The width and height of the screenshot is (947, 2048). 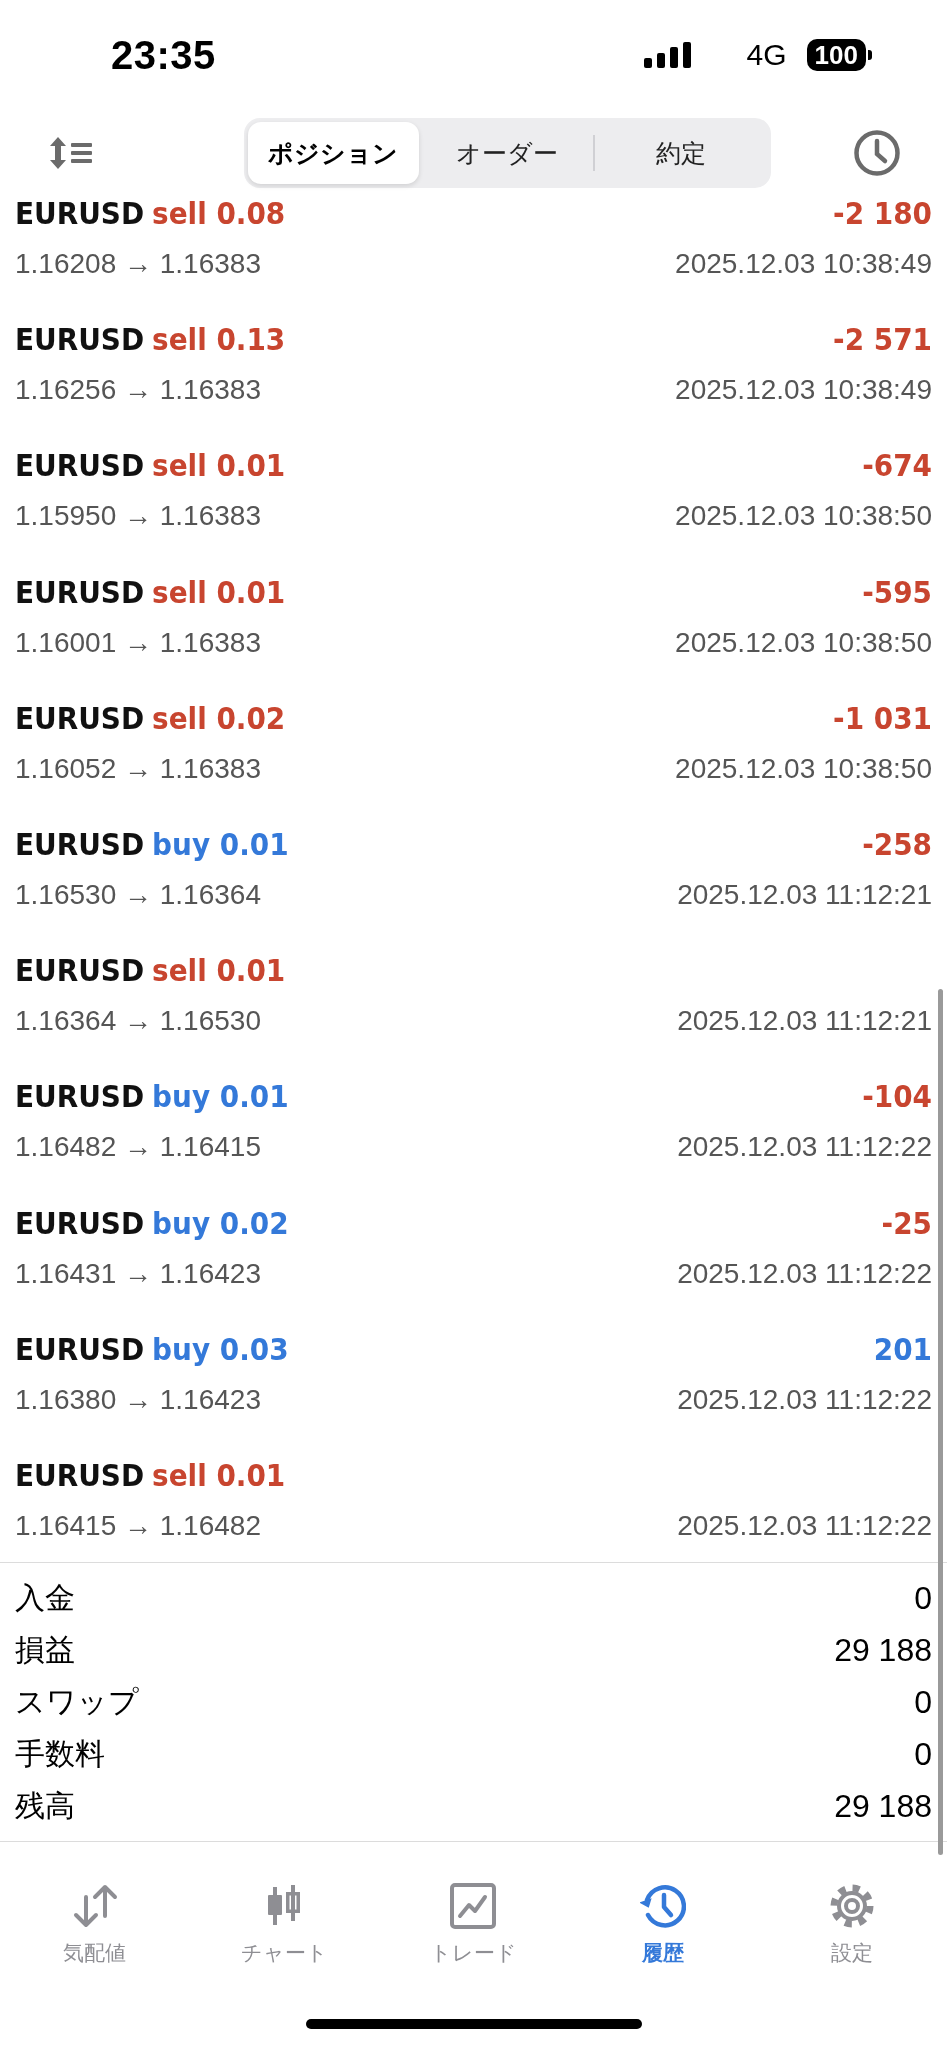 What do you see at coordinates (138, 1399) in the screenshot?
I see `price-range: 1.16380 → 1.16423` at bounding box center [138, 1399].